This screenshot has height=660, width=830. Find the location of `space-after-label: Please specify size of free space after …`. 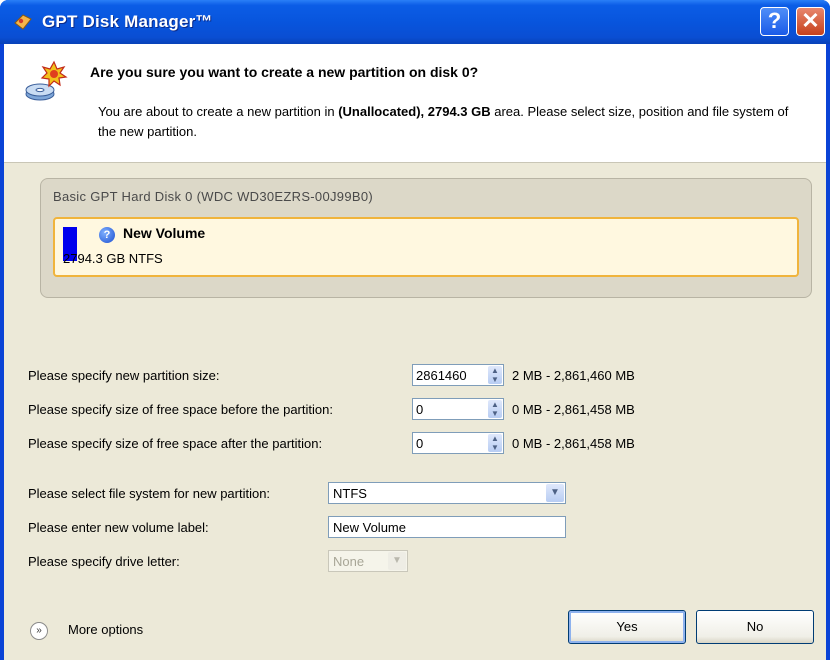

space-after-label: Please specify size of free space after … is located at coordinates (175, 443).